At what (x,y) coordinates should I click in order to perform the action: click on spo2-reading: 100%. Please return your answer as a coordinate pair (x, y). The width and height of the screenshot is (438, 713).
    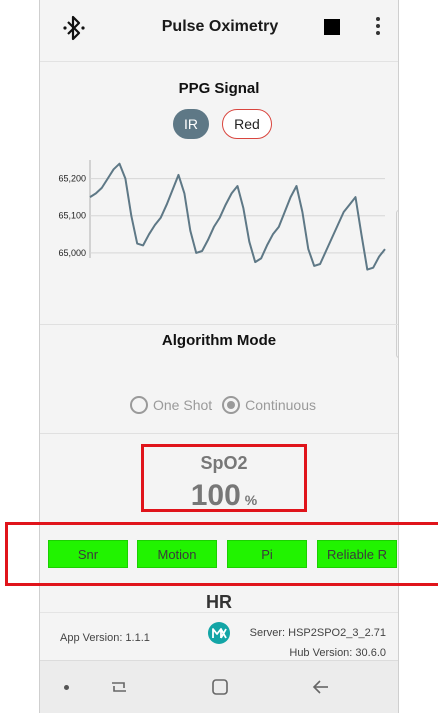
    Looking at the image, I should click on (224, 496).